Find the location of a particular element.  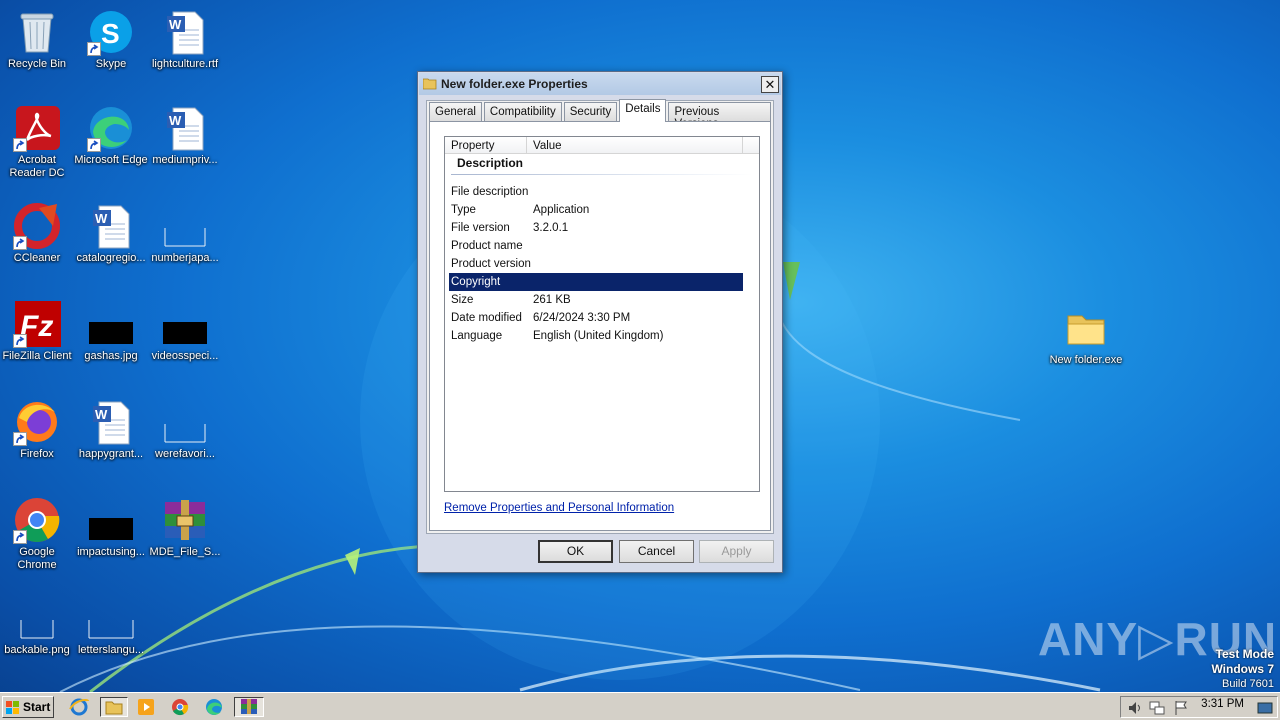

close-icon: ✕ is located at coordinates (770, 84).